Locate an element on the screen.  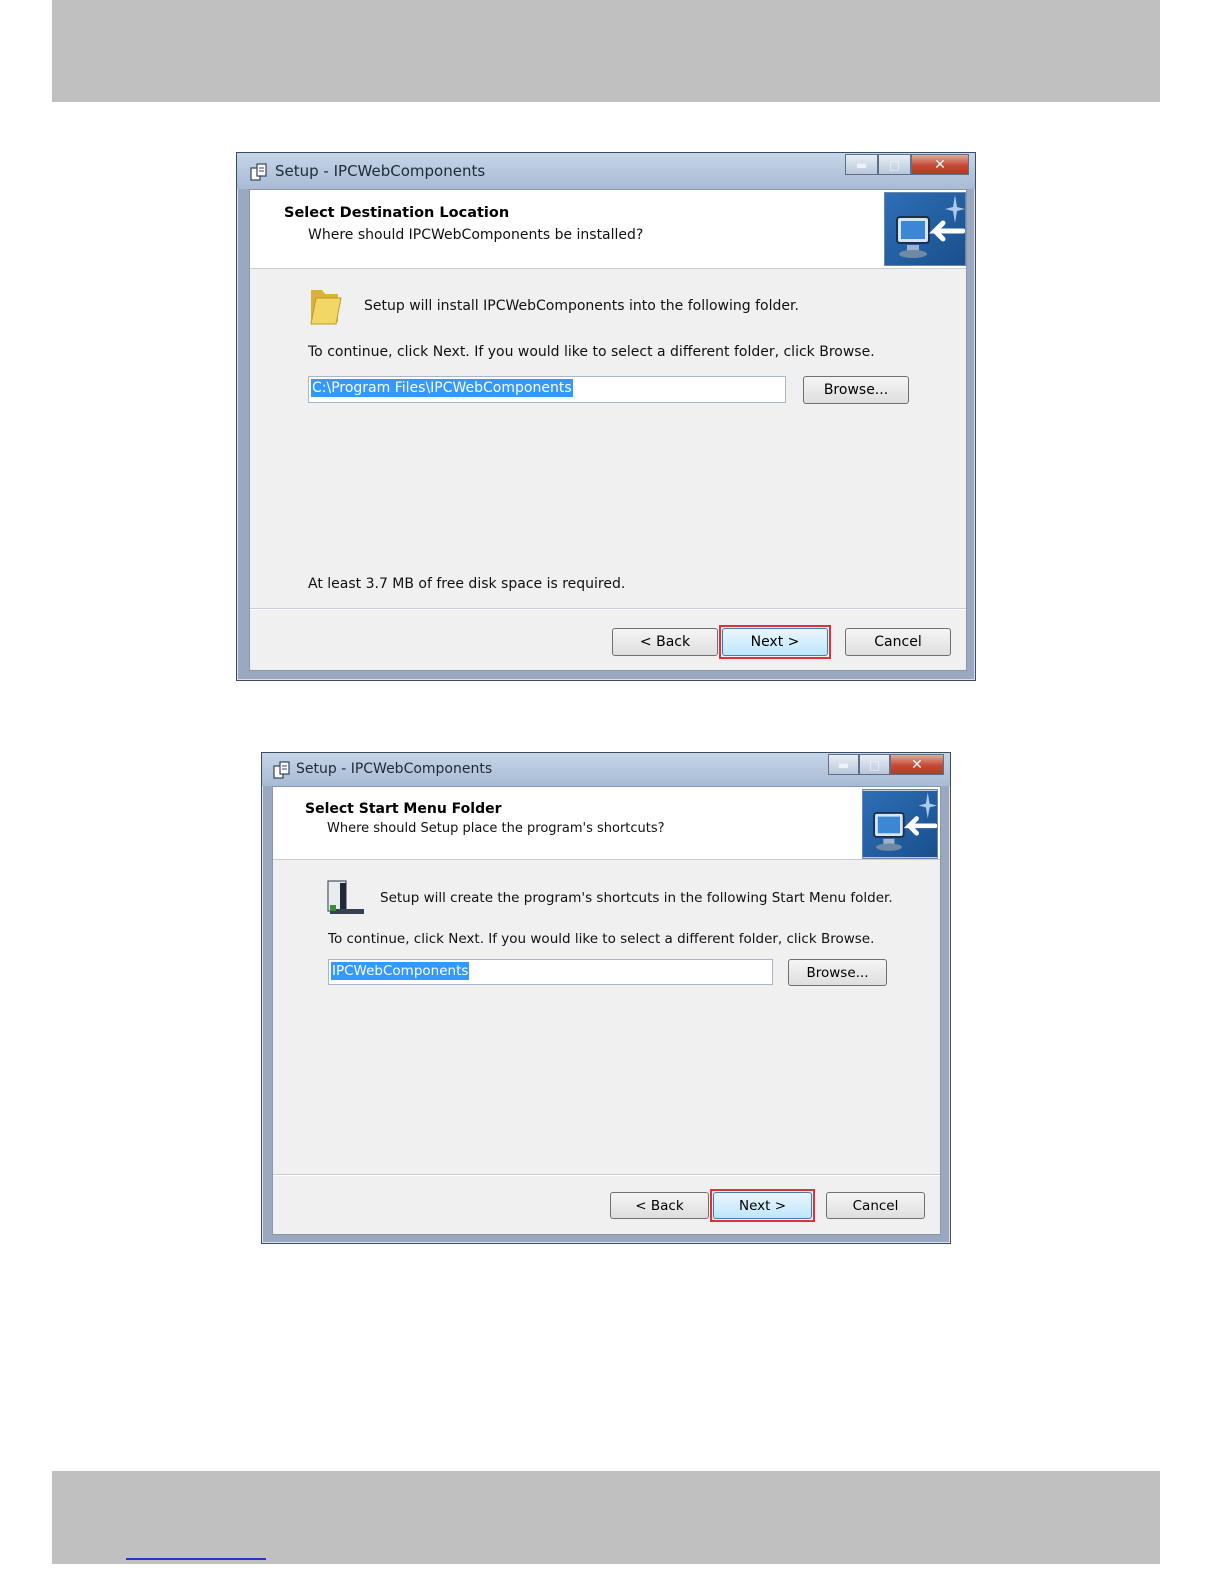
page-footer-band is located at coordinates (606, 1517).